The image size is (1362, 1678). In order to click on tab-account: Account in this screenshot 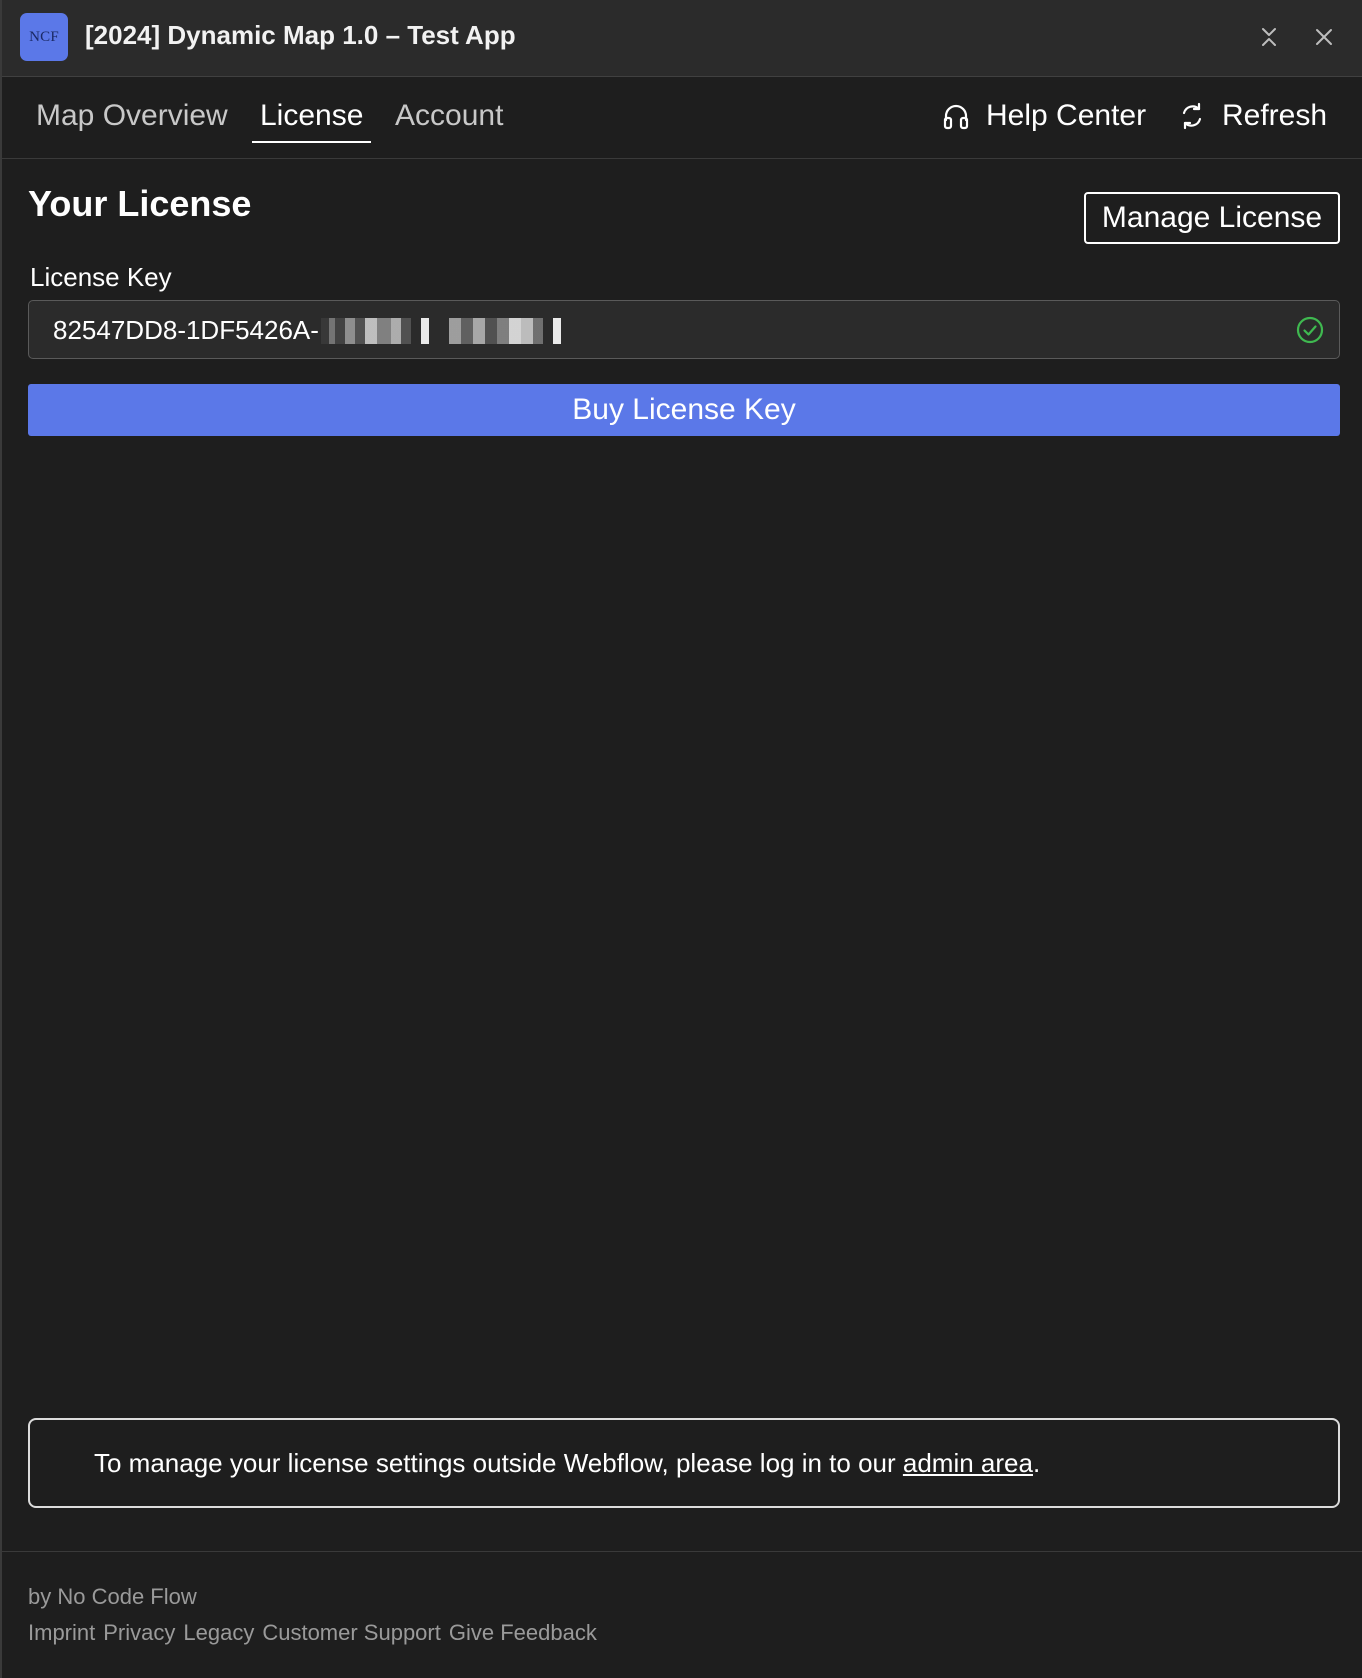, I will do `click(449, 120)`.